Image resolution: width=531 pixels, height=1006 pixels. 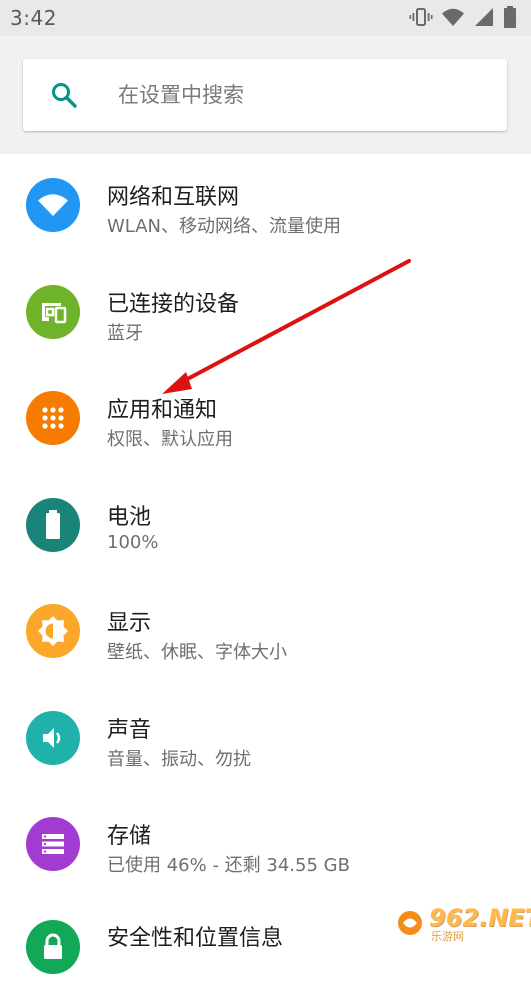 I want to click on settings-item-title: 声音, so click(x=129, y=728).